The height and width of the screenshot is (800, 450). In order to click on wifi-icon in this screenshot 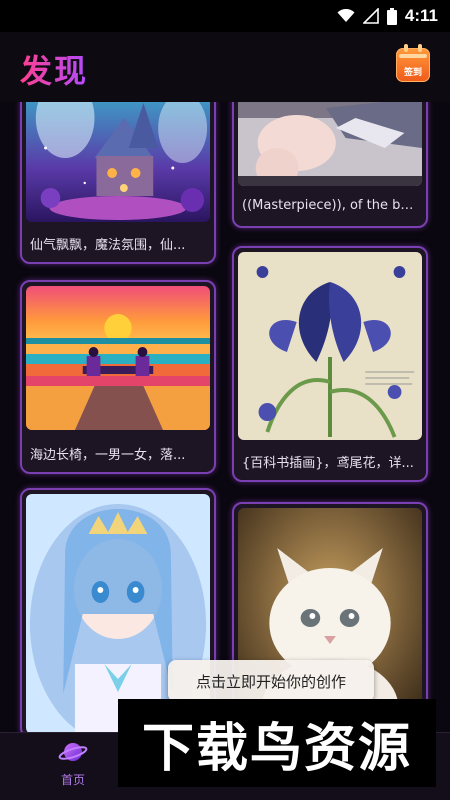, I will do `click(346, 15)`.